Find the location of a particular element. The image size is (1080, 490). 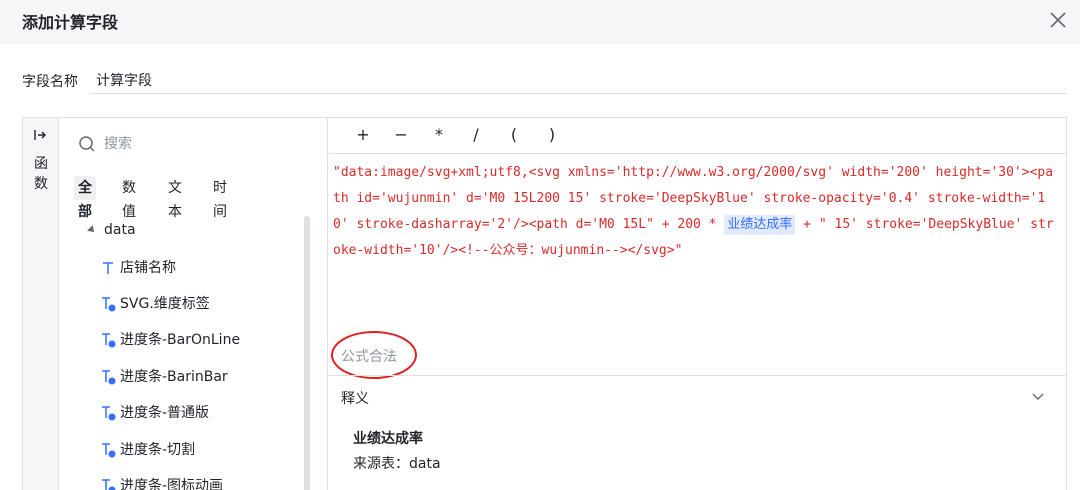

field-list-scrollbar is located at coordinates (307, 353).